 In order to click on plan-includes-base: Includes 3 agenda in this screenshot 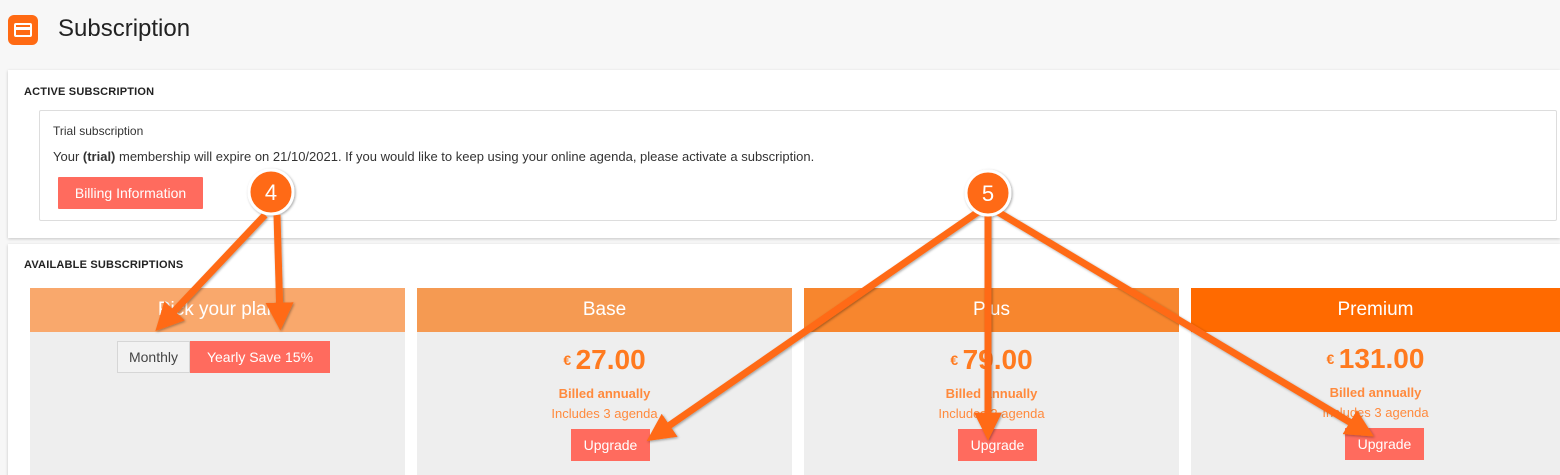, I will do `click(604, 413)`.